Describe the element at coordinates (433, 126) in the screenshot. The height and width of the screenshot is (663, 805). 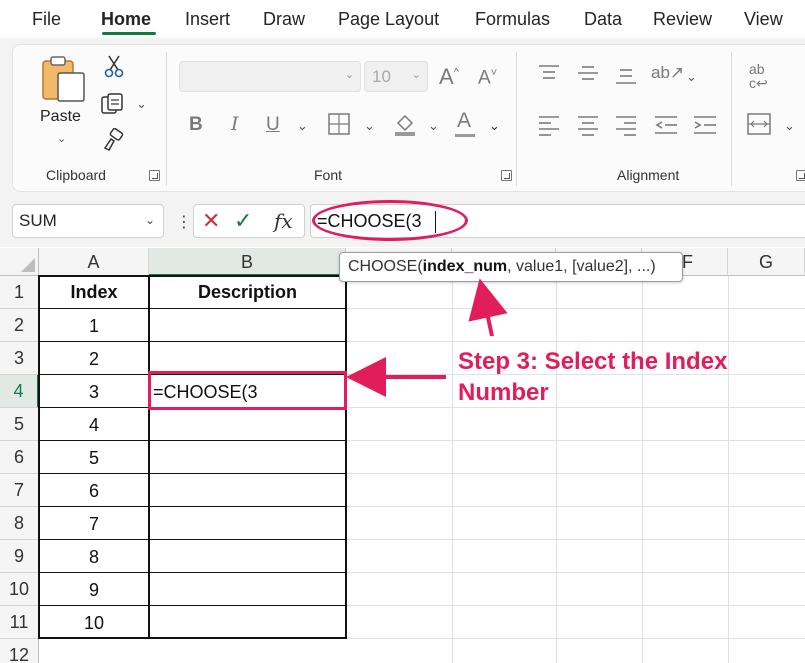
I see `fill-color-dropdown-chevron-icon: ⌄` at that location.